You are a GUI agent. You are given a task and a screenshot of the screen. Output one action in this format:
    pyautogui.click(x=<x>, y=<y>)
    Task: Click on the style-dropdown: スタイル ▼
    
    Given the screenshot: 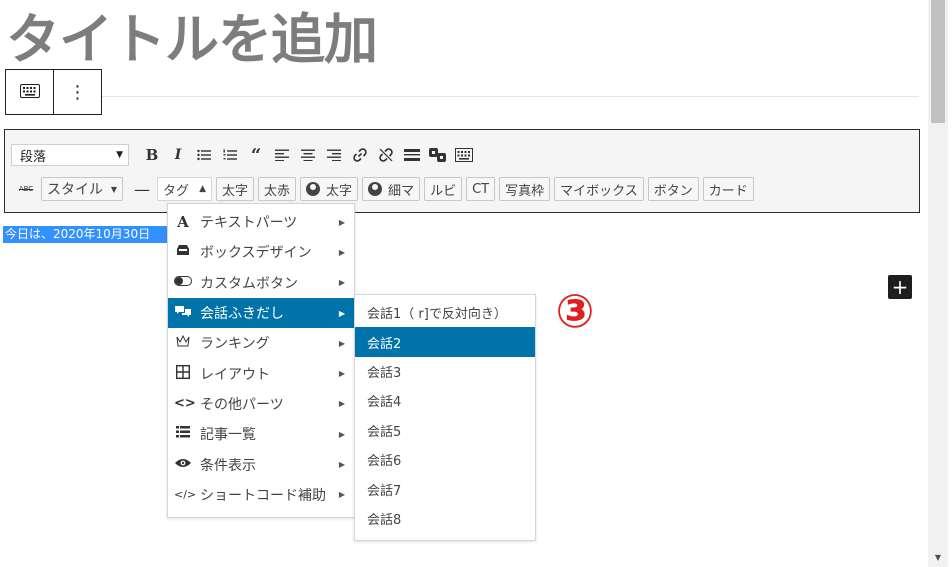 What is the action you would take?
    pyautogui.click(x=82, y=189)
    